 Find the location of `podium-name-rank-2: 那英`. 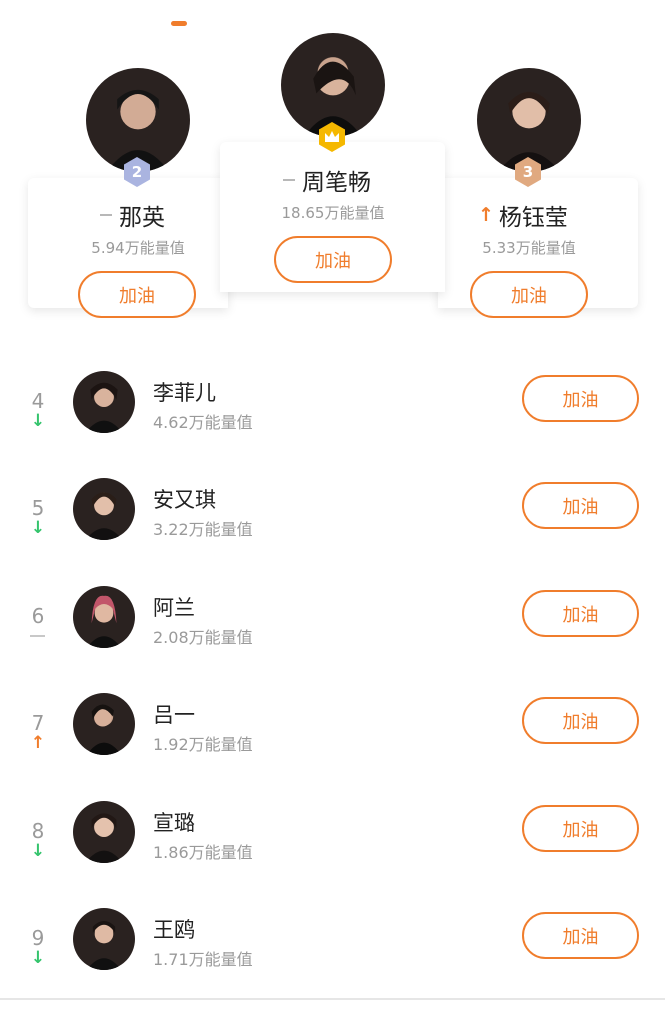

podium-name-rank-2: 那英 is located at coordinates (132, 215).